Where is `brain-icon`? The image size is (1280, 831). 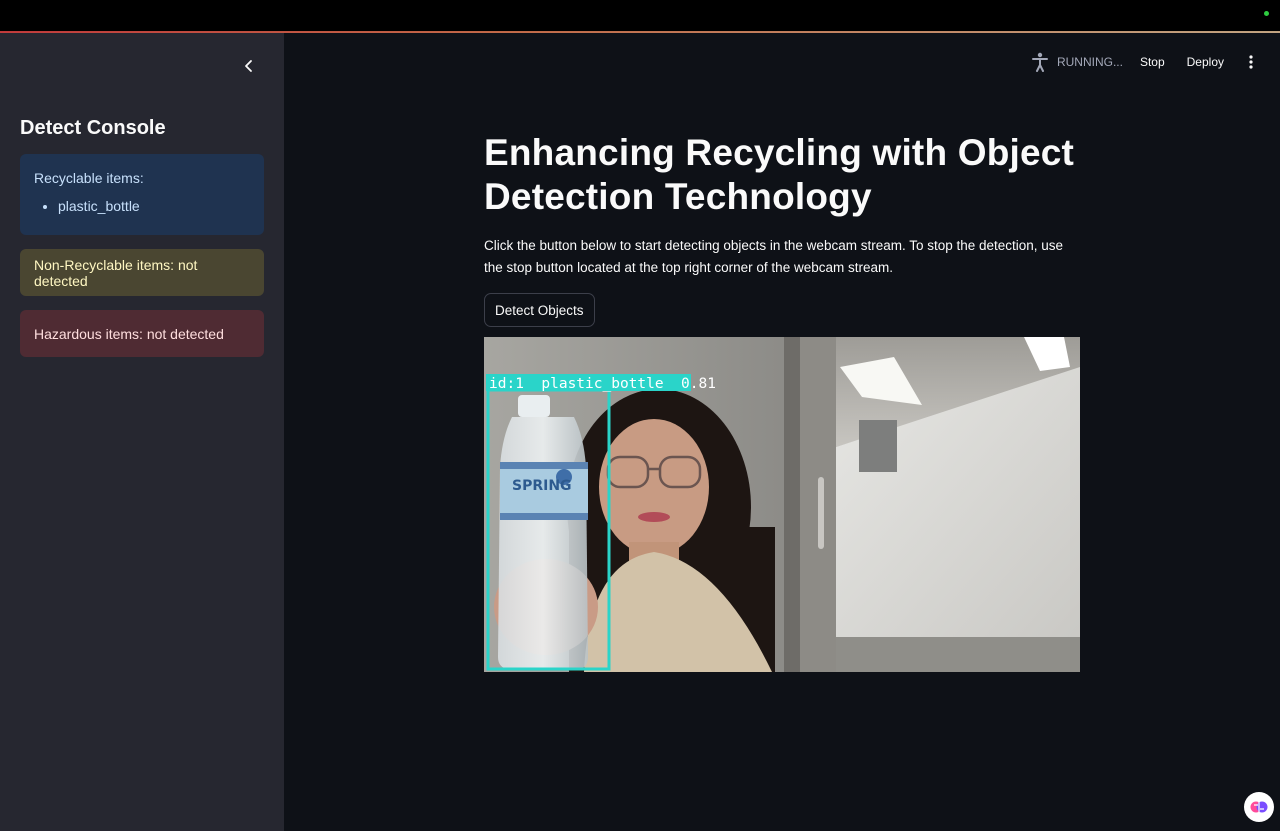
brain-icon is located at coordinates (1259, 807).